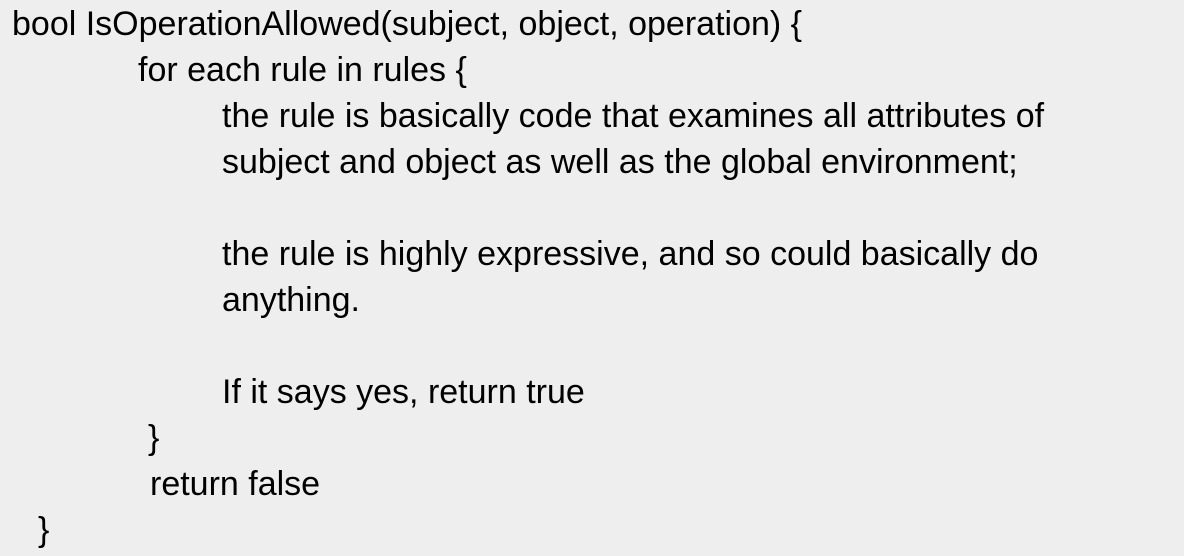 The image size is (1184, 556). I want to click on loop-header-line: for each rule in rules {, so click(302, 70).